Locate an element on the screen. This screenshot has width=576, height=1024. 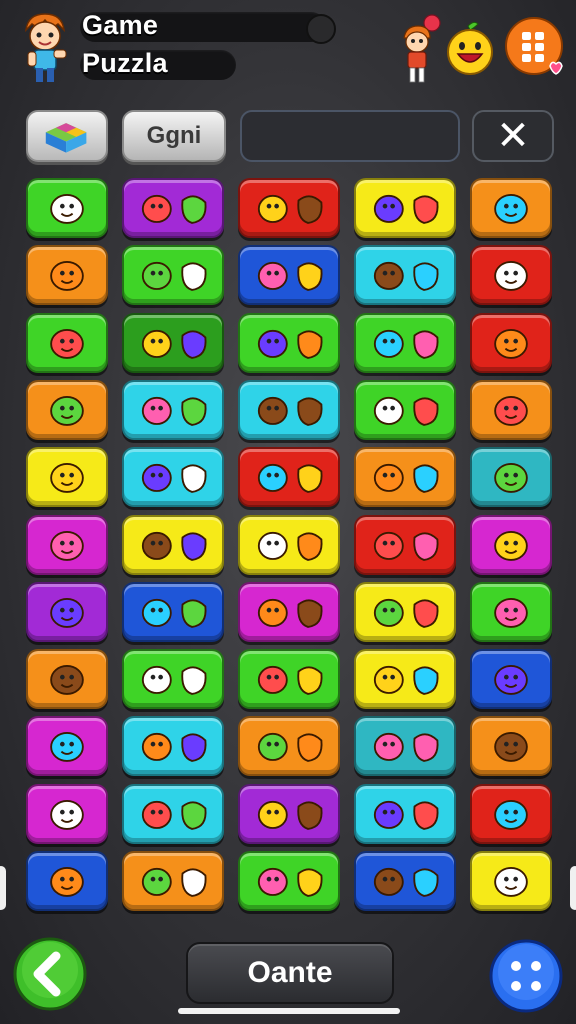
cookie-and-cone-icon is located at coordinates (174, 815).